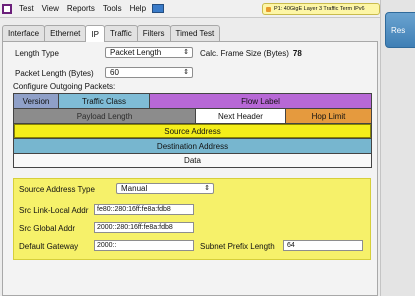  What do you see at coordinates (237, 246) in the screenshot?
I see `subnet-prefix-label: Subnet Prefix Length` at bounding box center [237, 246].